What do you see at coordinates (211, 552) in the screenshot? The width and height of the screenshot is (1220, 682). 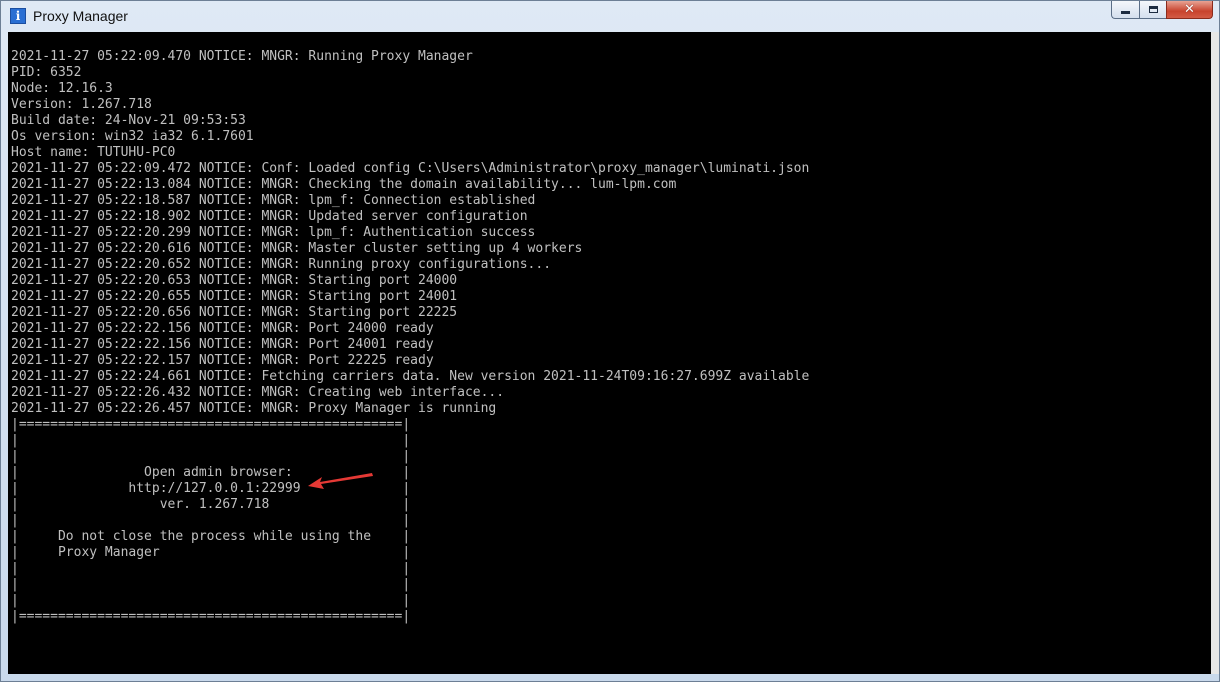 I see `console-line: | Proxy Manager |` at bounding box center [211, 552].